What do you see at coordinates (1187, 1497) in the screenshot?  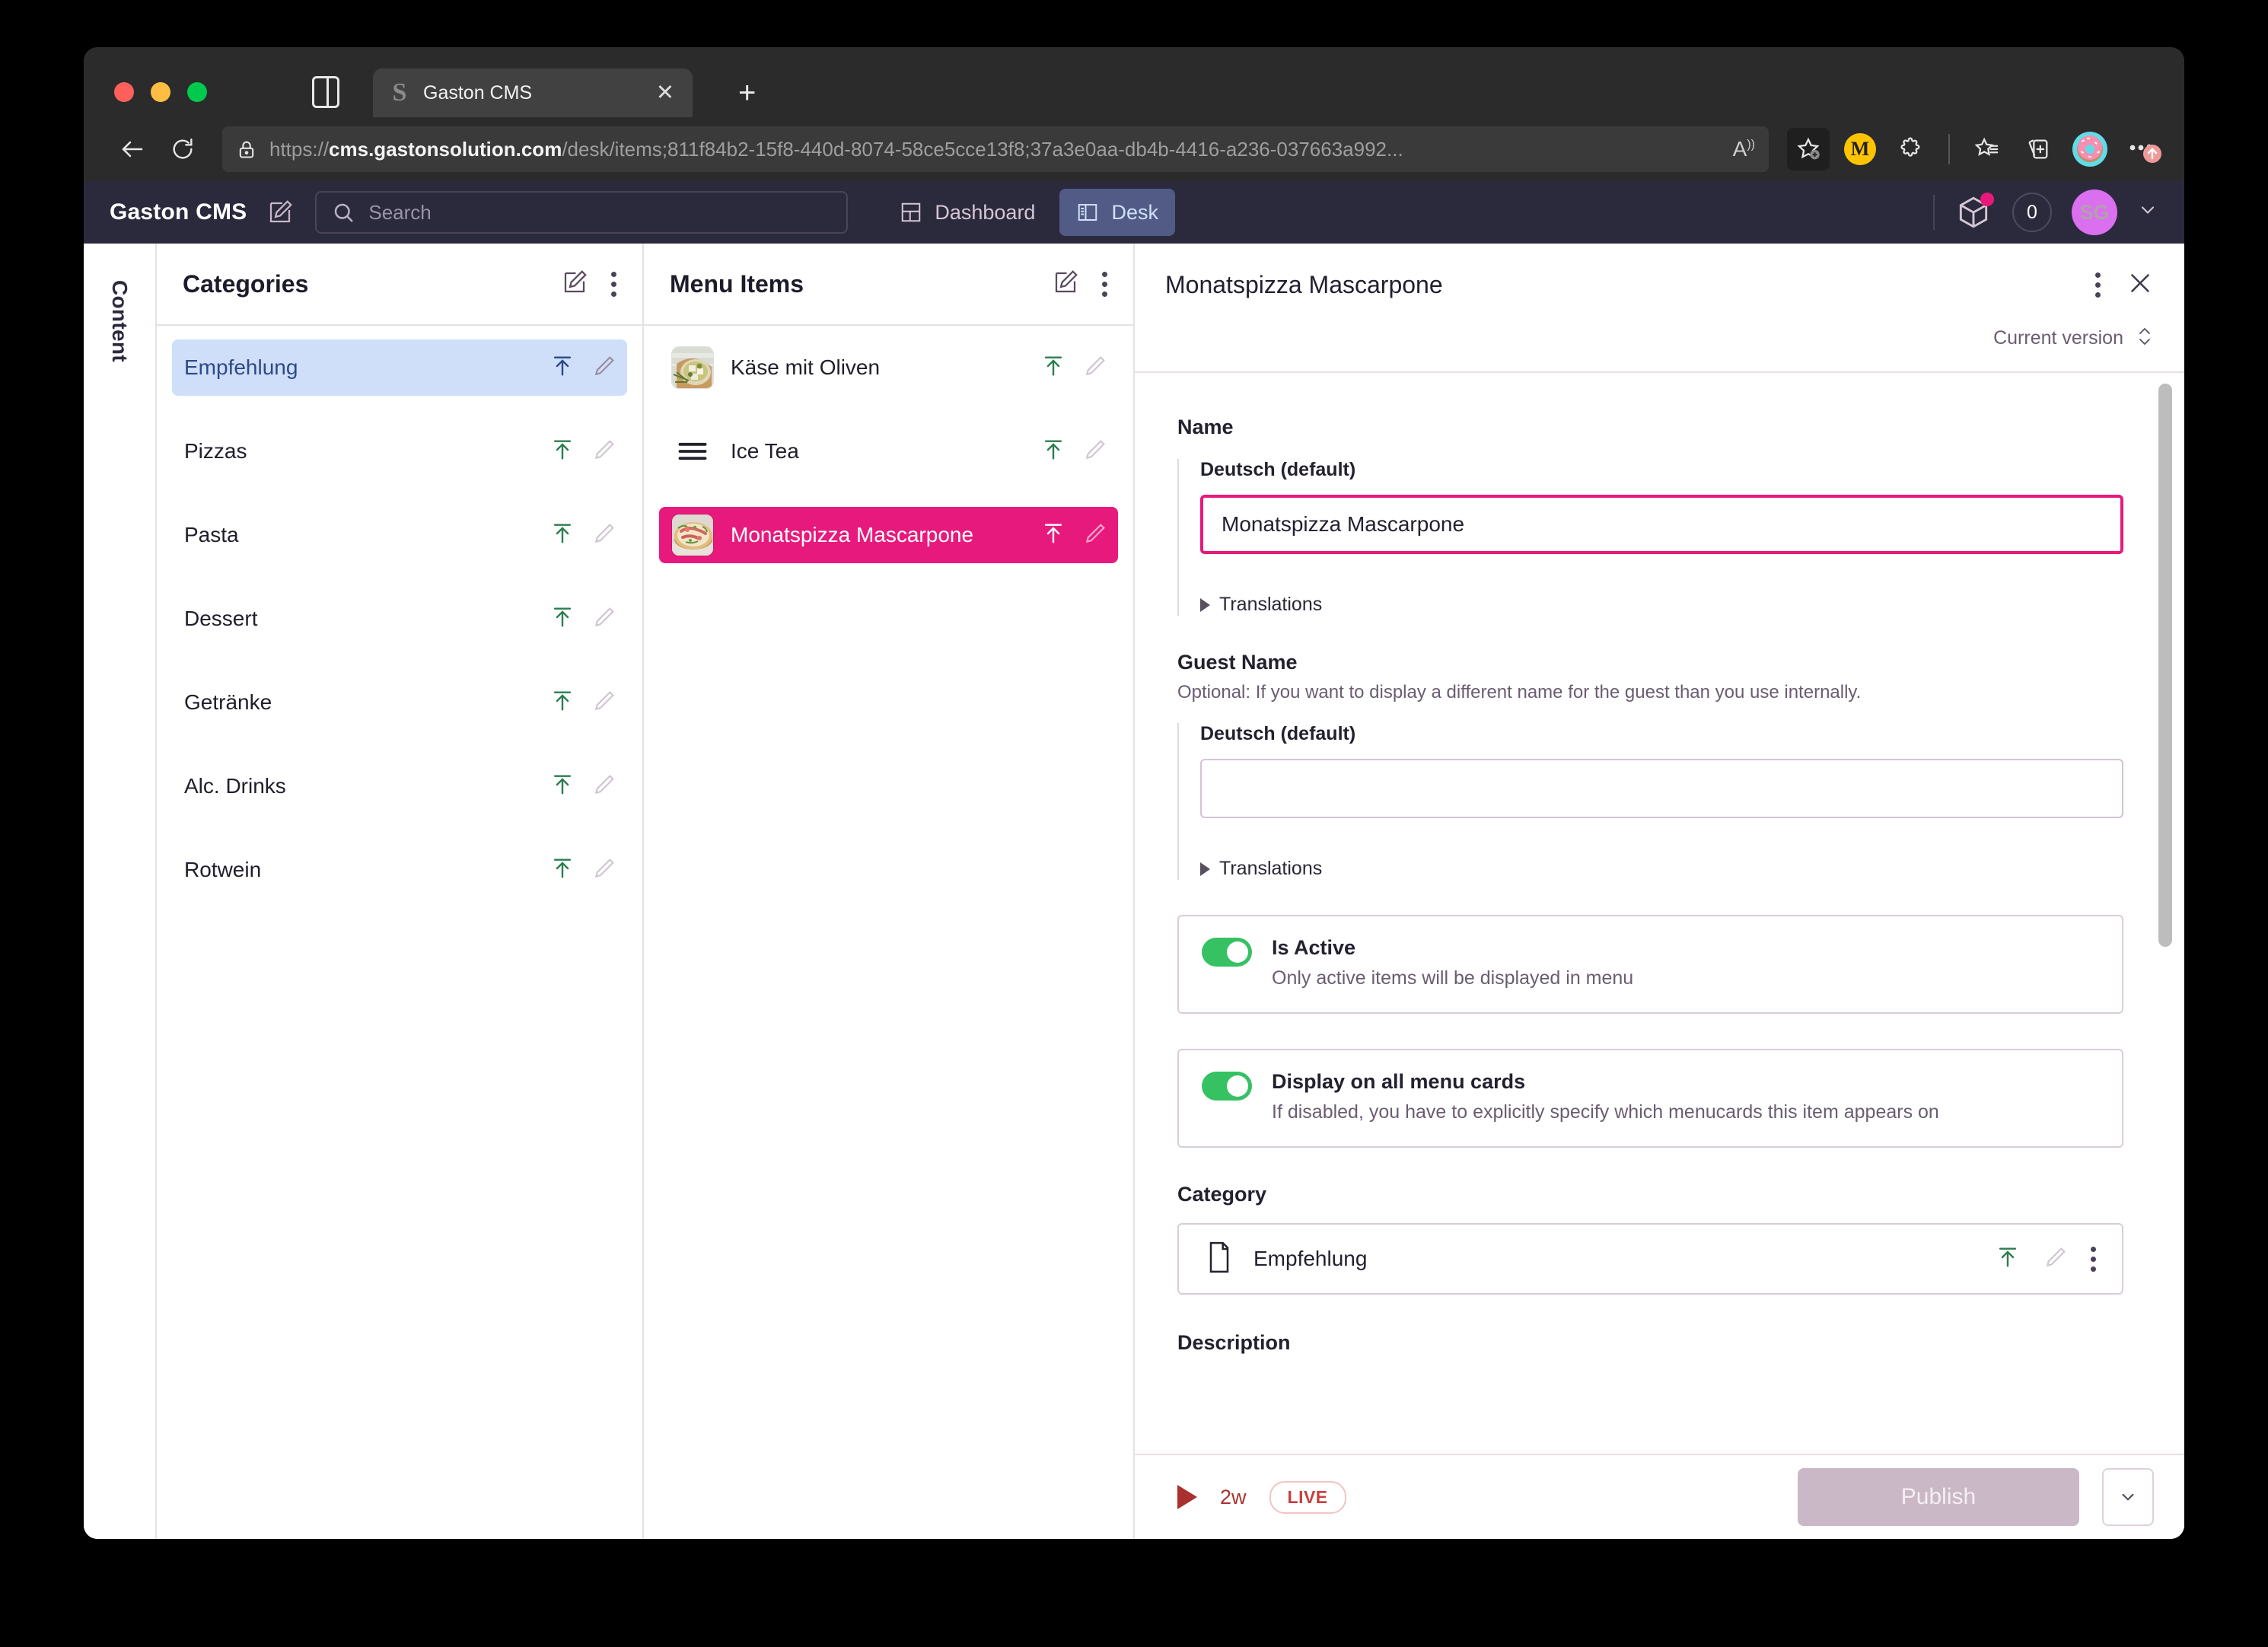 I see `history-play-icon` at bounding box center [1187, 1497].